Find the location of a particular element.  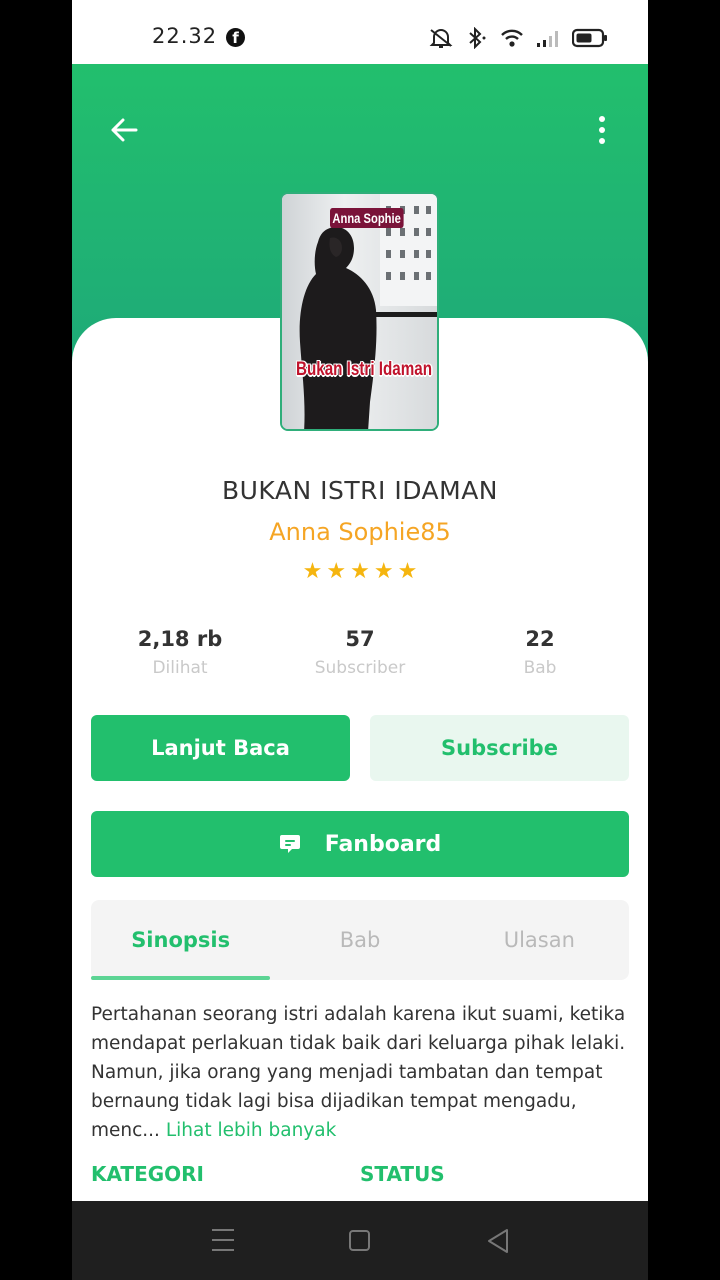

rating-stars: ★ ★ ★ ★ ★ is located at coordinates (360, 572).